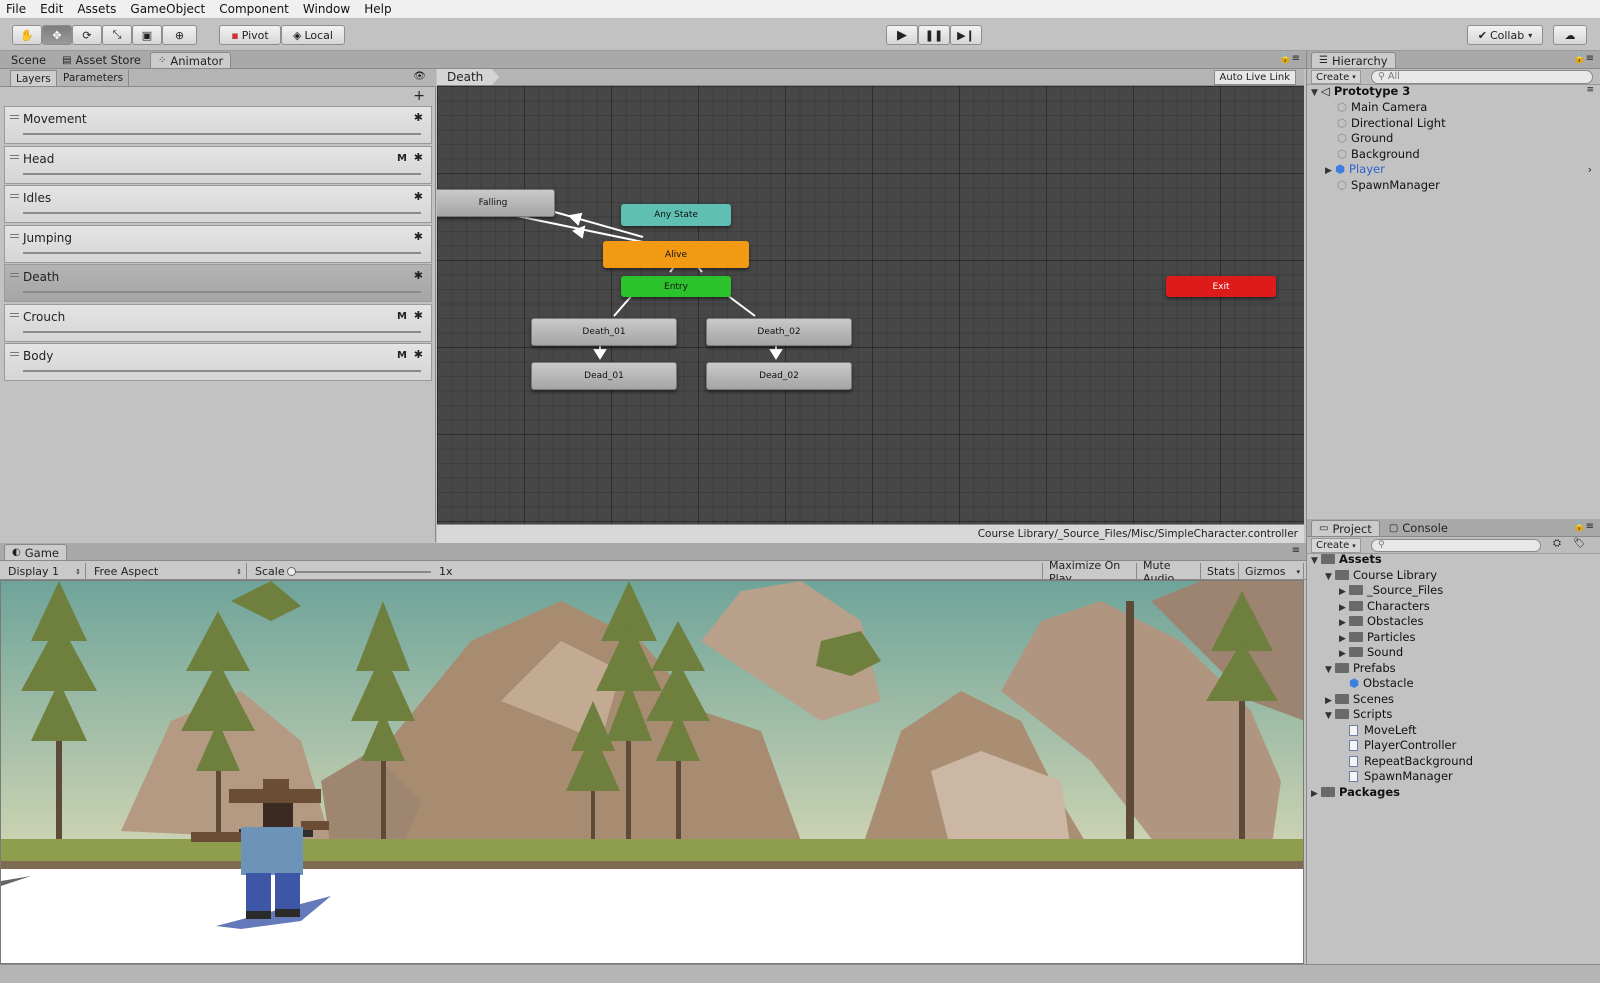 Image resolution: width=1600 pixels, height=983 pixels. What do you see at coordinates (1359, 699) in the screenshot?
I see `project-tree-item: ▶ Scenes` at bounding box center [1359, 699].